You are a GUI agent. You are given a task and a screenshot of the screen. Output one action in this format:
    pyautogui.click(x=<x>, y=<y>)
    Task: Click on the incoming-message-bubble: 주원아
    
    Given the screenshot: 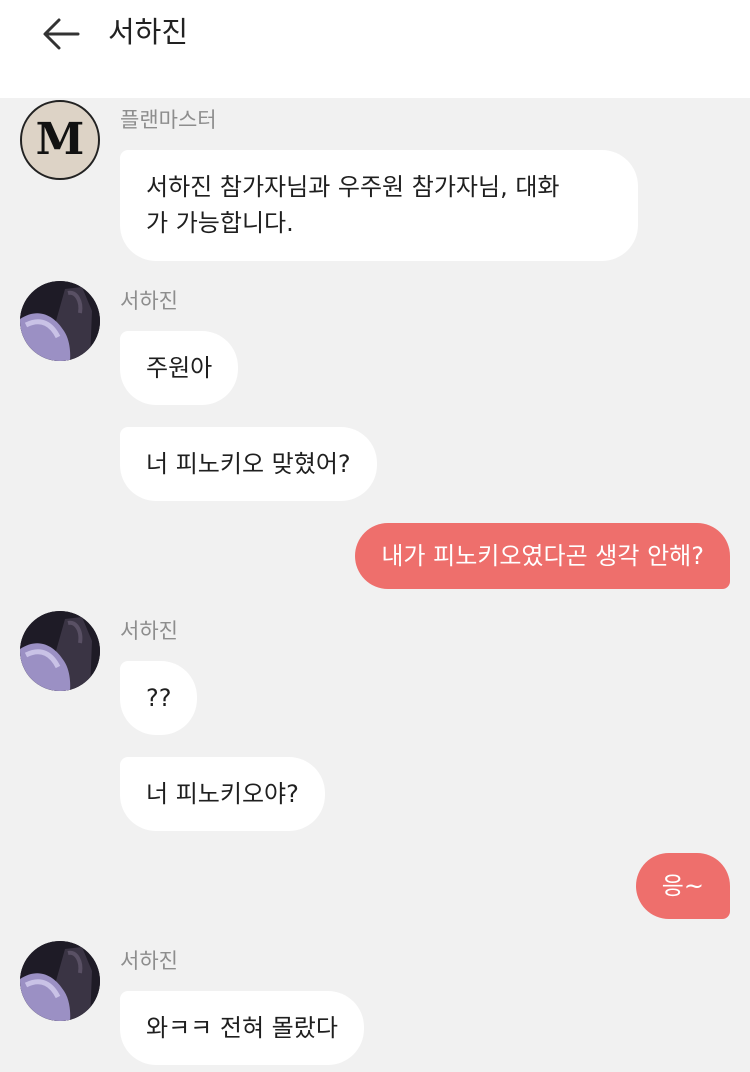 What is the action you would take?
    pyautogui.click(x=179, y=368)
    